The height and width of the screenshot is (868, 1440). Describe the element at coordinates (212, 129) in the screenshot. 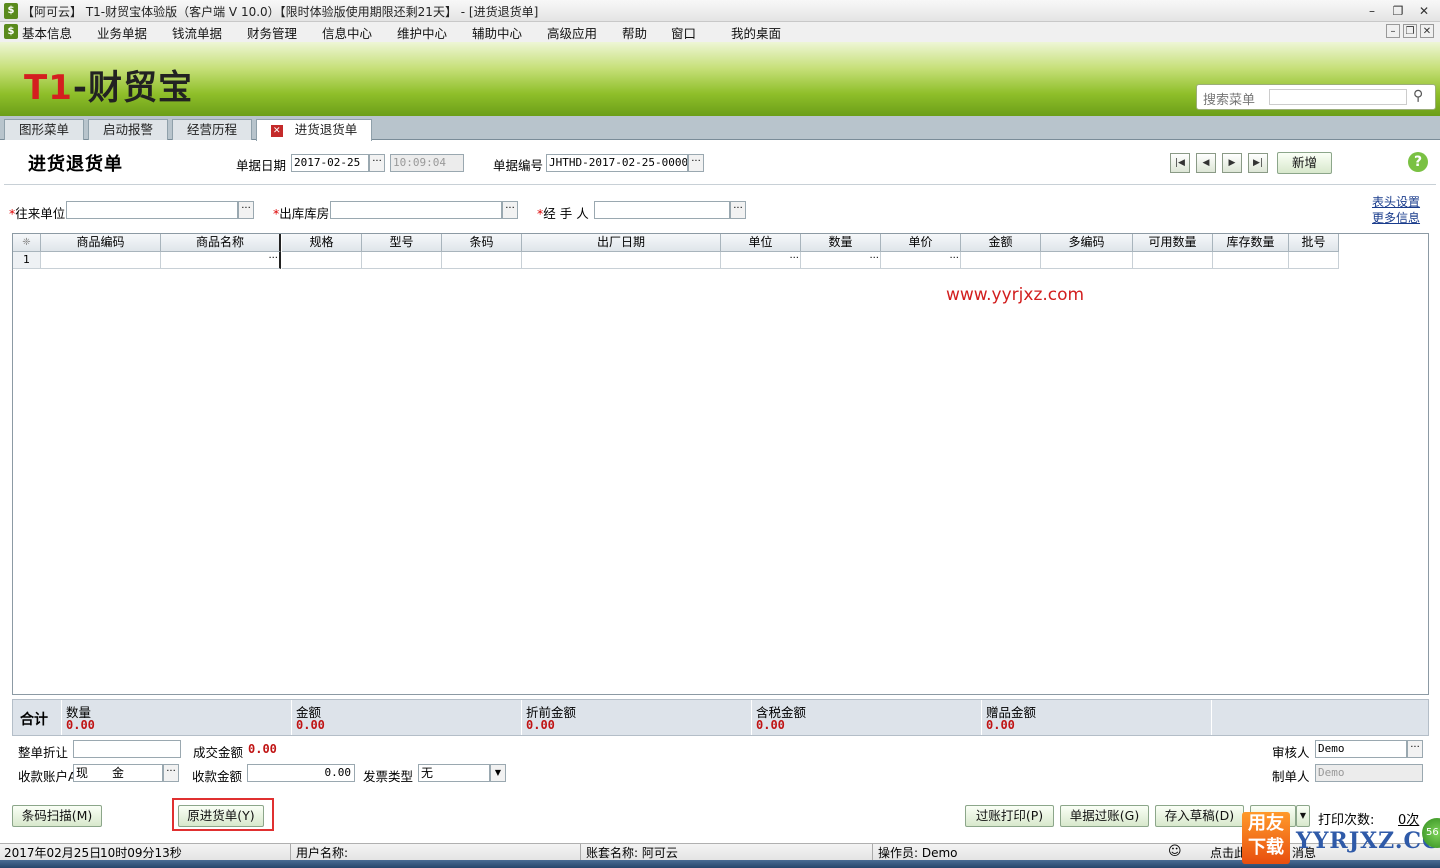

I see `tab-history: 经营历程` at that location.